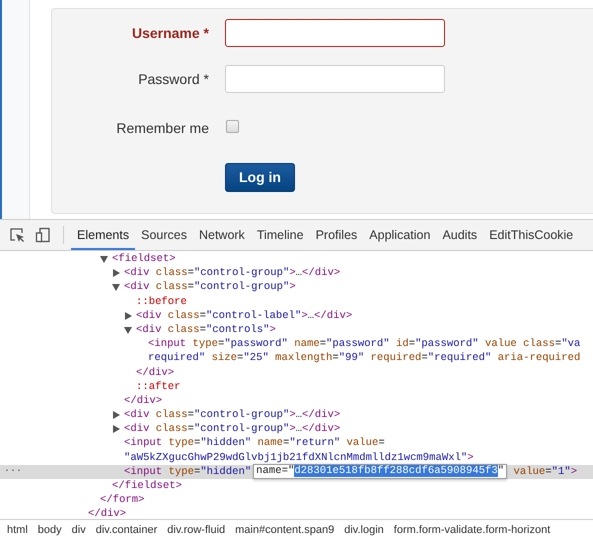  I want to click on password-field, so click(335, 79).